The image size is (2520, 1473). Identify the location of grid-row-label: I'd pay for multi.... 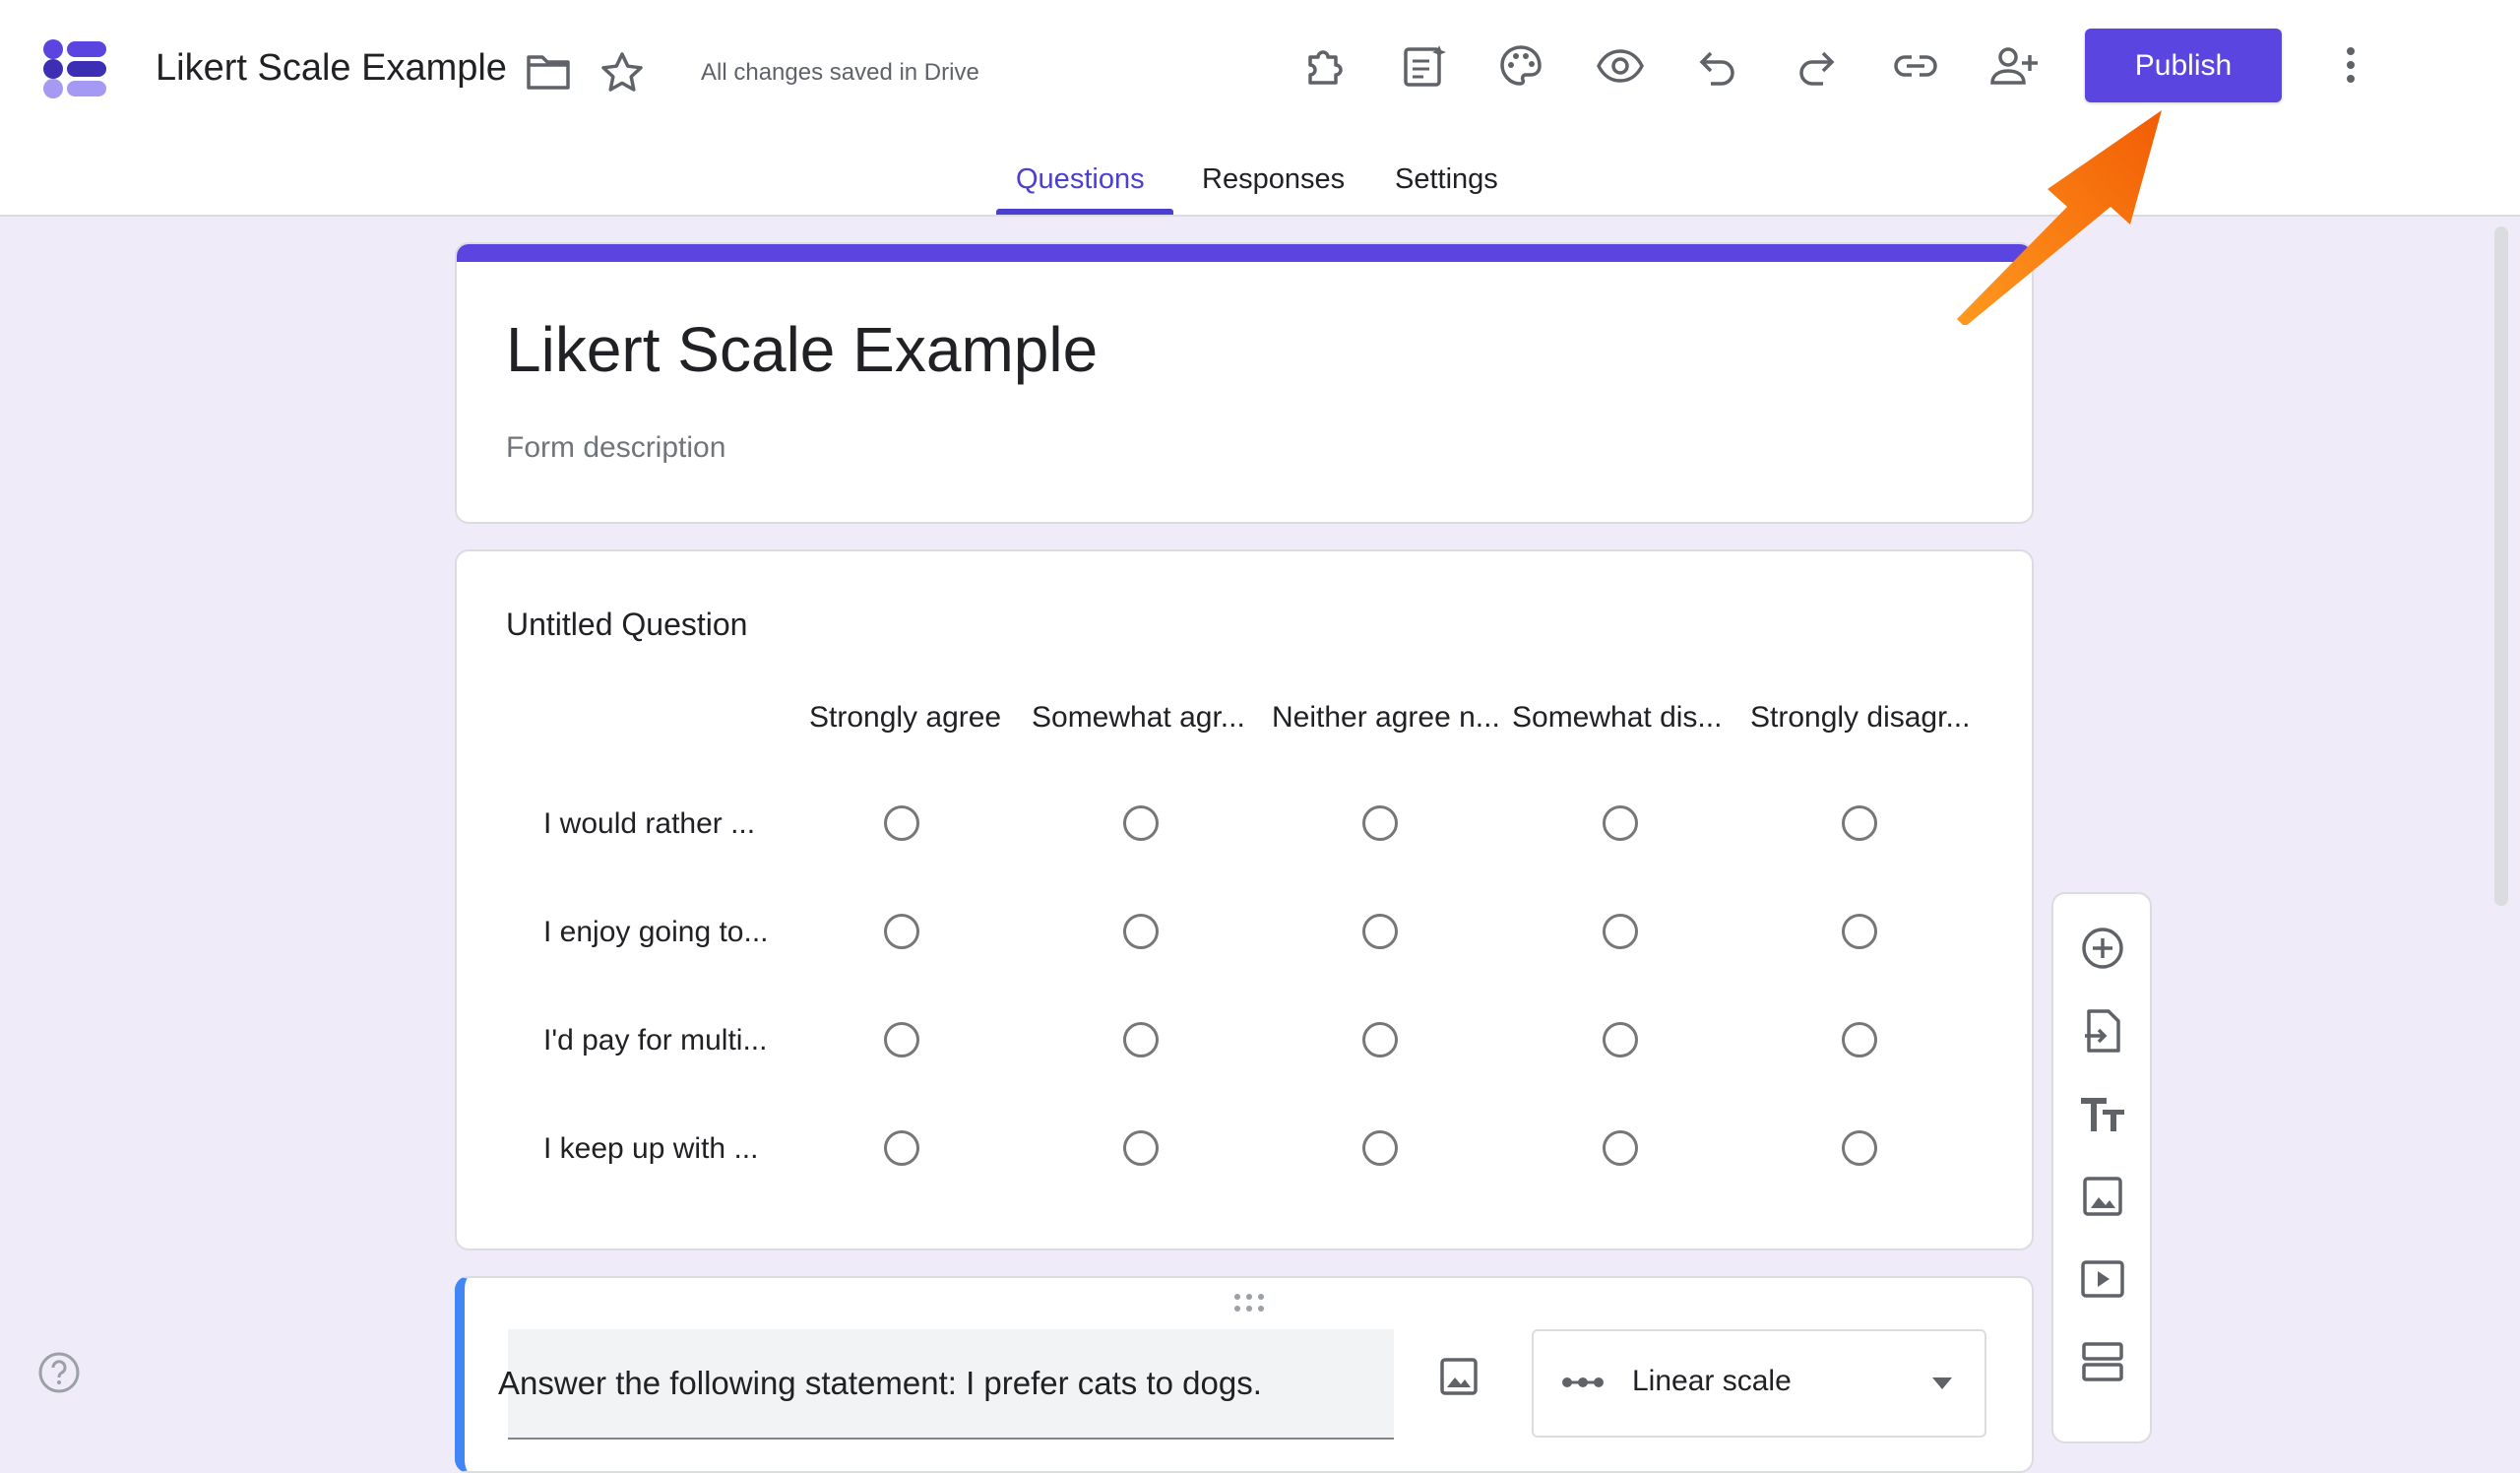
(655, 1040).